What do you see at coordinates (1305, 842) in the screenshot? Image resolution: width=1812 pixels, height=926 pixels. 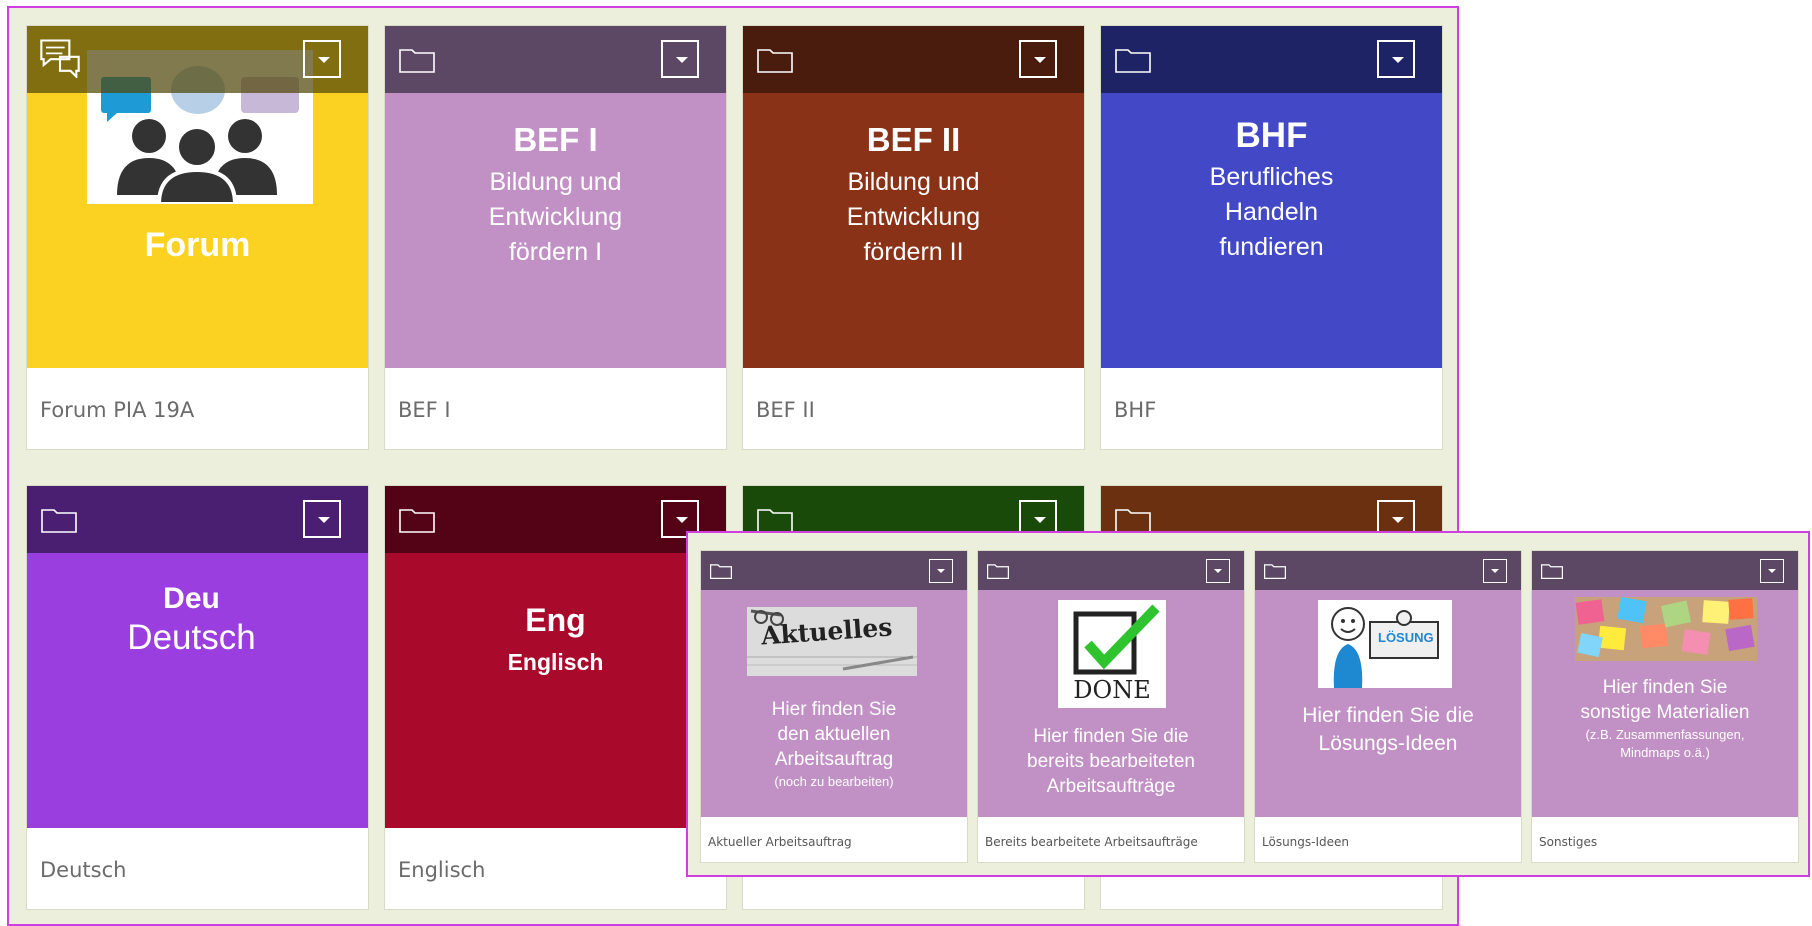 I see `subtile-footer-label: Lösungs-Ideen` at bounding box center [1305, 842].